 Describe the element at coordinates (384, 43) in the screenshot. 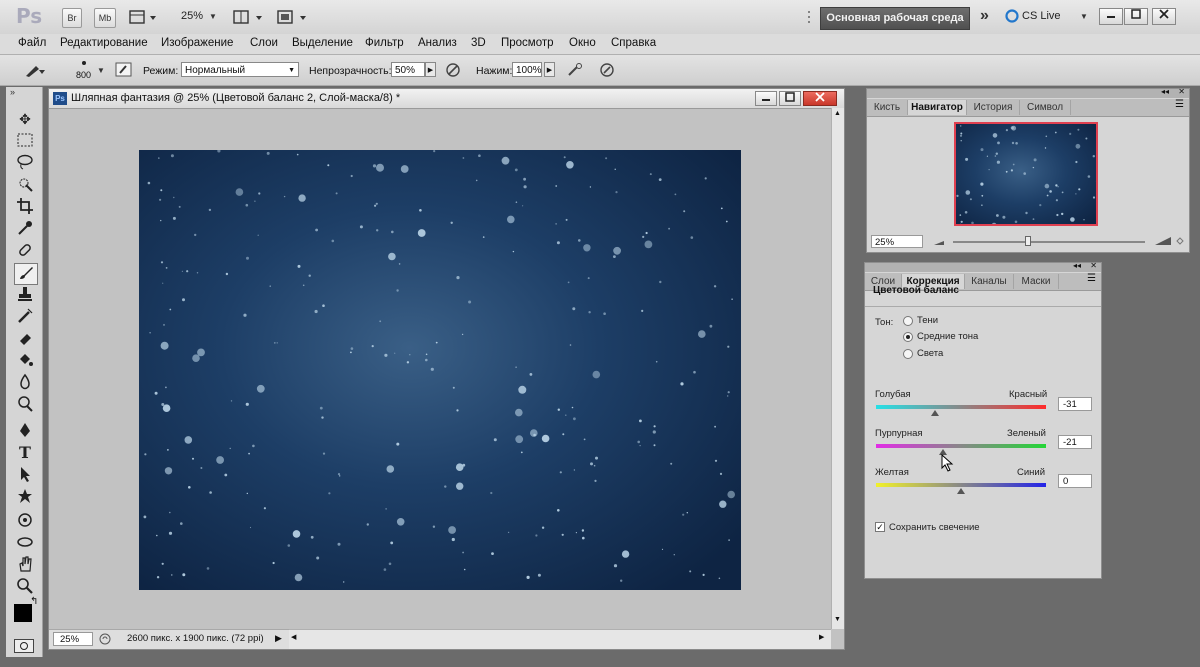

I see `menu-filter: Фильтр` at that location.